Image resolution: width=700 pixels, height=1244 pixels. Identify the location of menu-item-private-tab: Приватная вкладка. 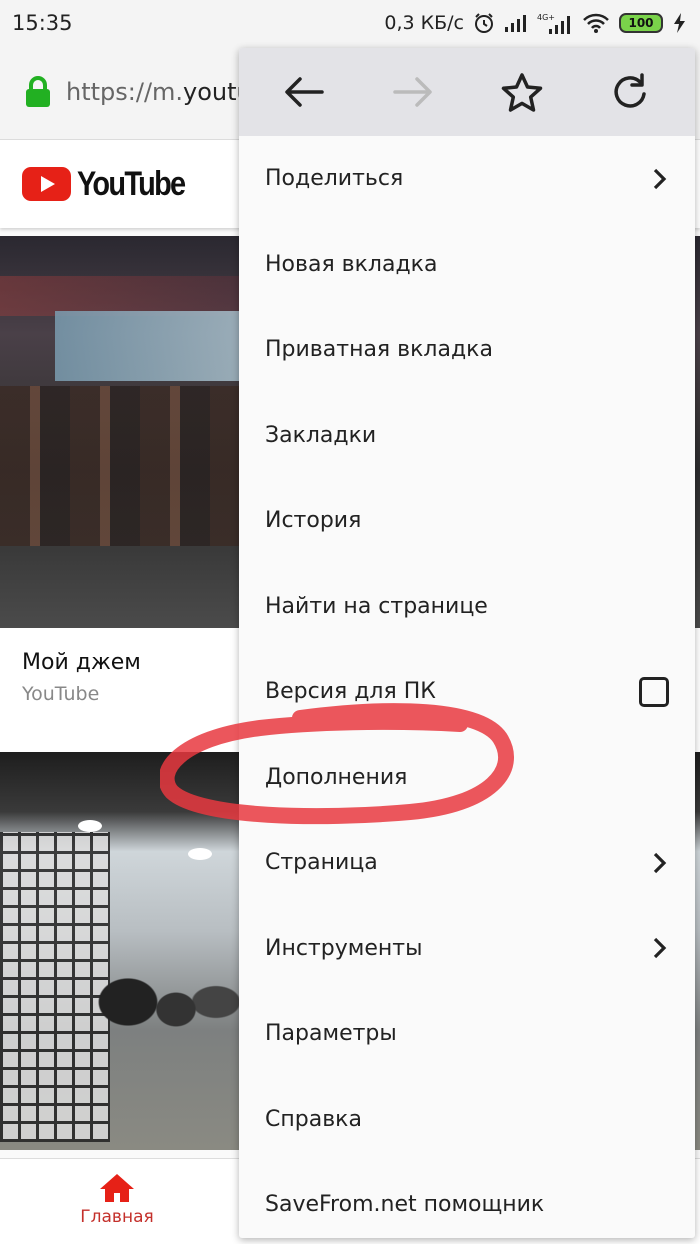
(467, 350).